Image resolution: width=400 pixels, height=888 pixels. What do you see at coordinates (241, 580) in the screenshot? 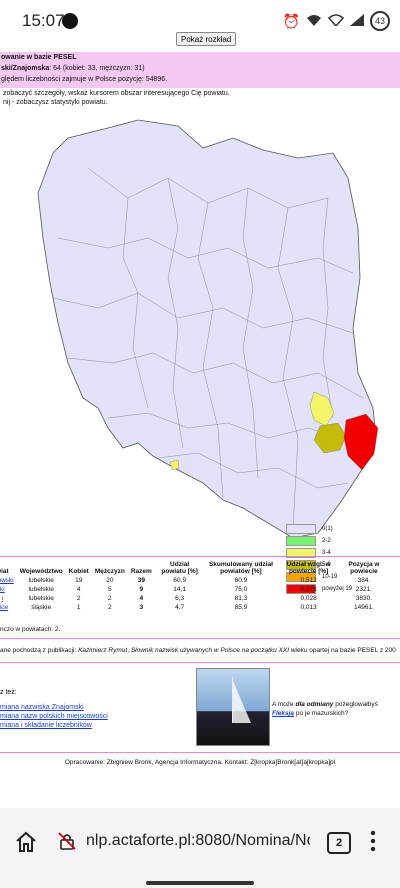
I see `cell-skumulowany: 60,9` at bounding box center [241, 580].